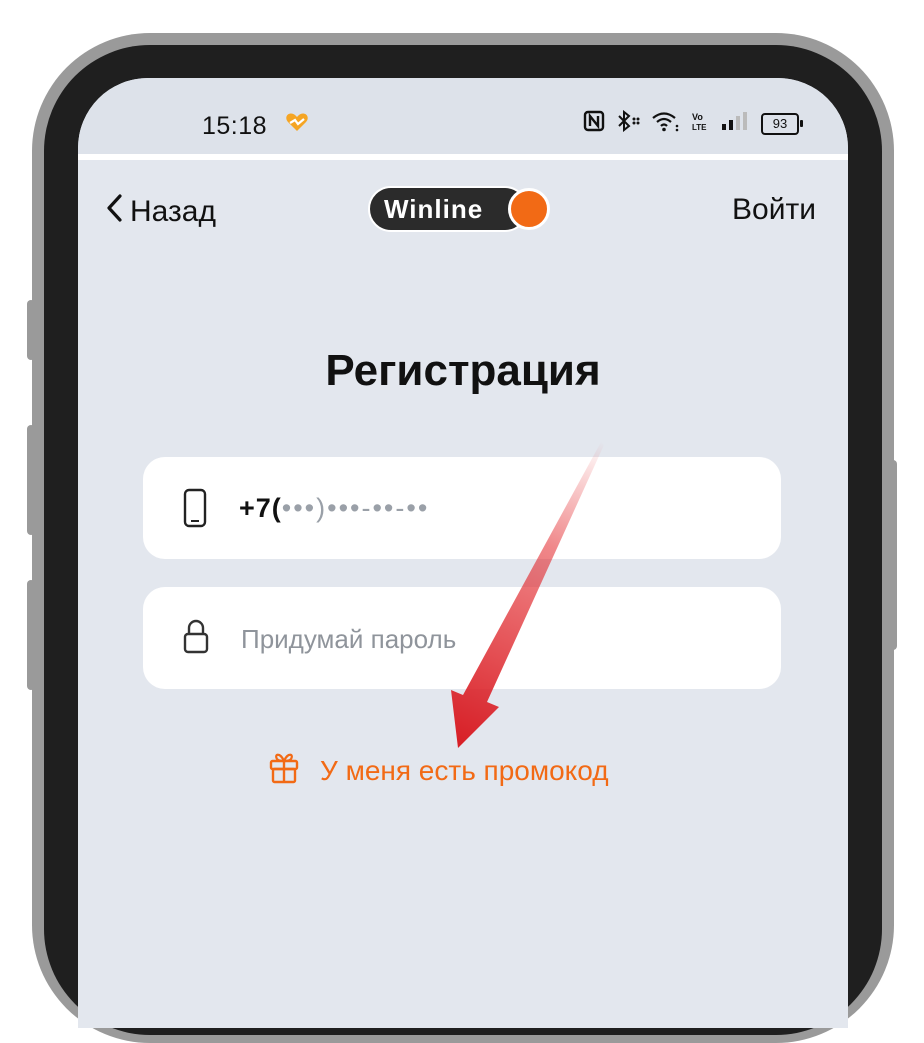  I want to click on login-button: Войти, so click(774, 210).